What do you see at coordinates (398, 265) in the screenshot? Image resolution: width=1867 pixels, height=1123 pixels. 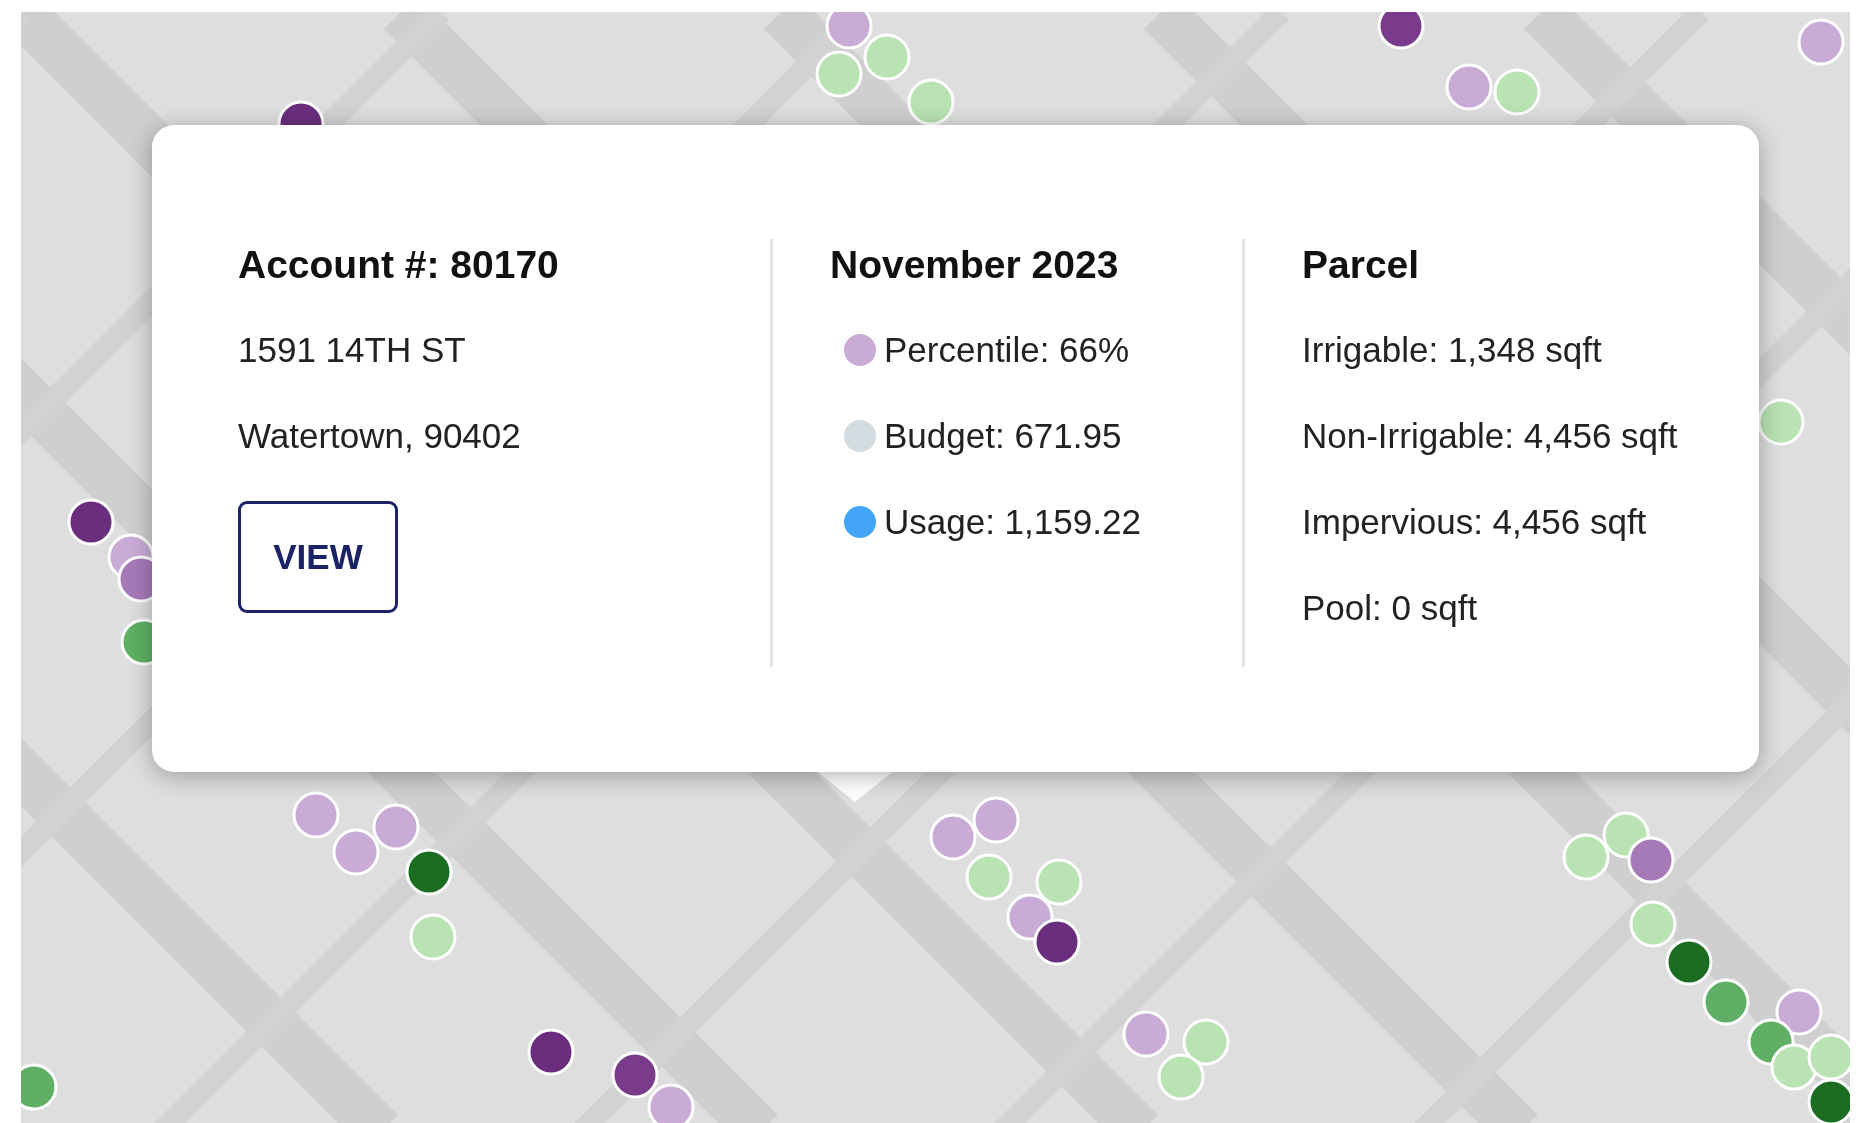 I see `account-title: Account #: 80170` at bounding box center [398, 265].